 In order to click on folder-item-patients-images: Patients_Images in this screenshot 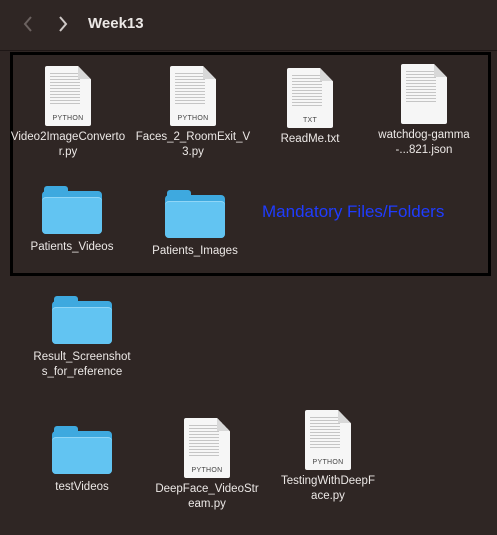, I will do `click(195, 217)`.